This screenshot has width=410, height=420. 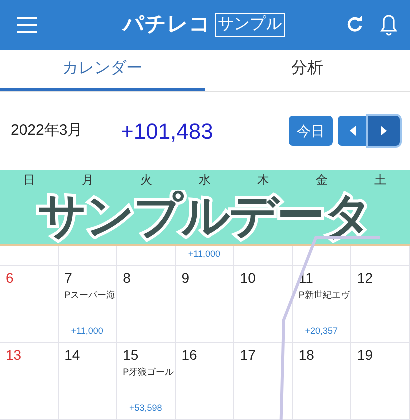 I want to click on day-number: 16, so click(x=190, y=355).